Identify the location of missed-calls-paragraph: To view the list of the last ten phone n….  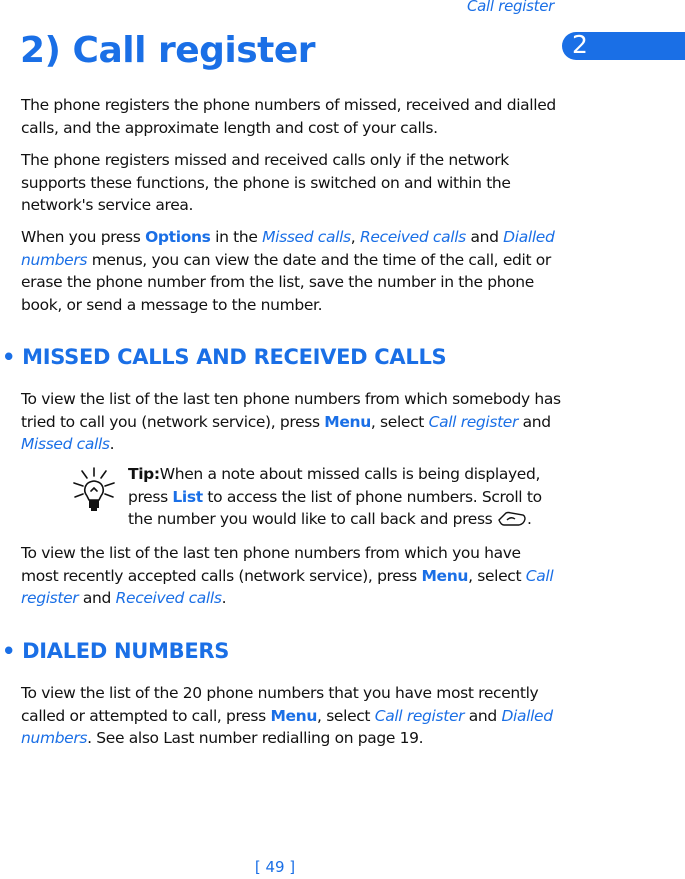
(291, 422).